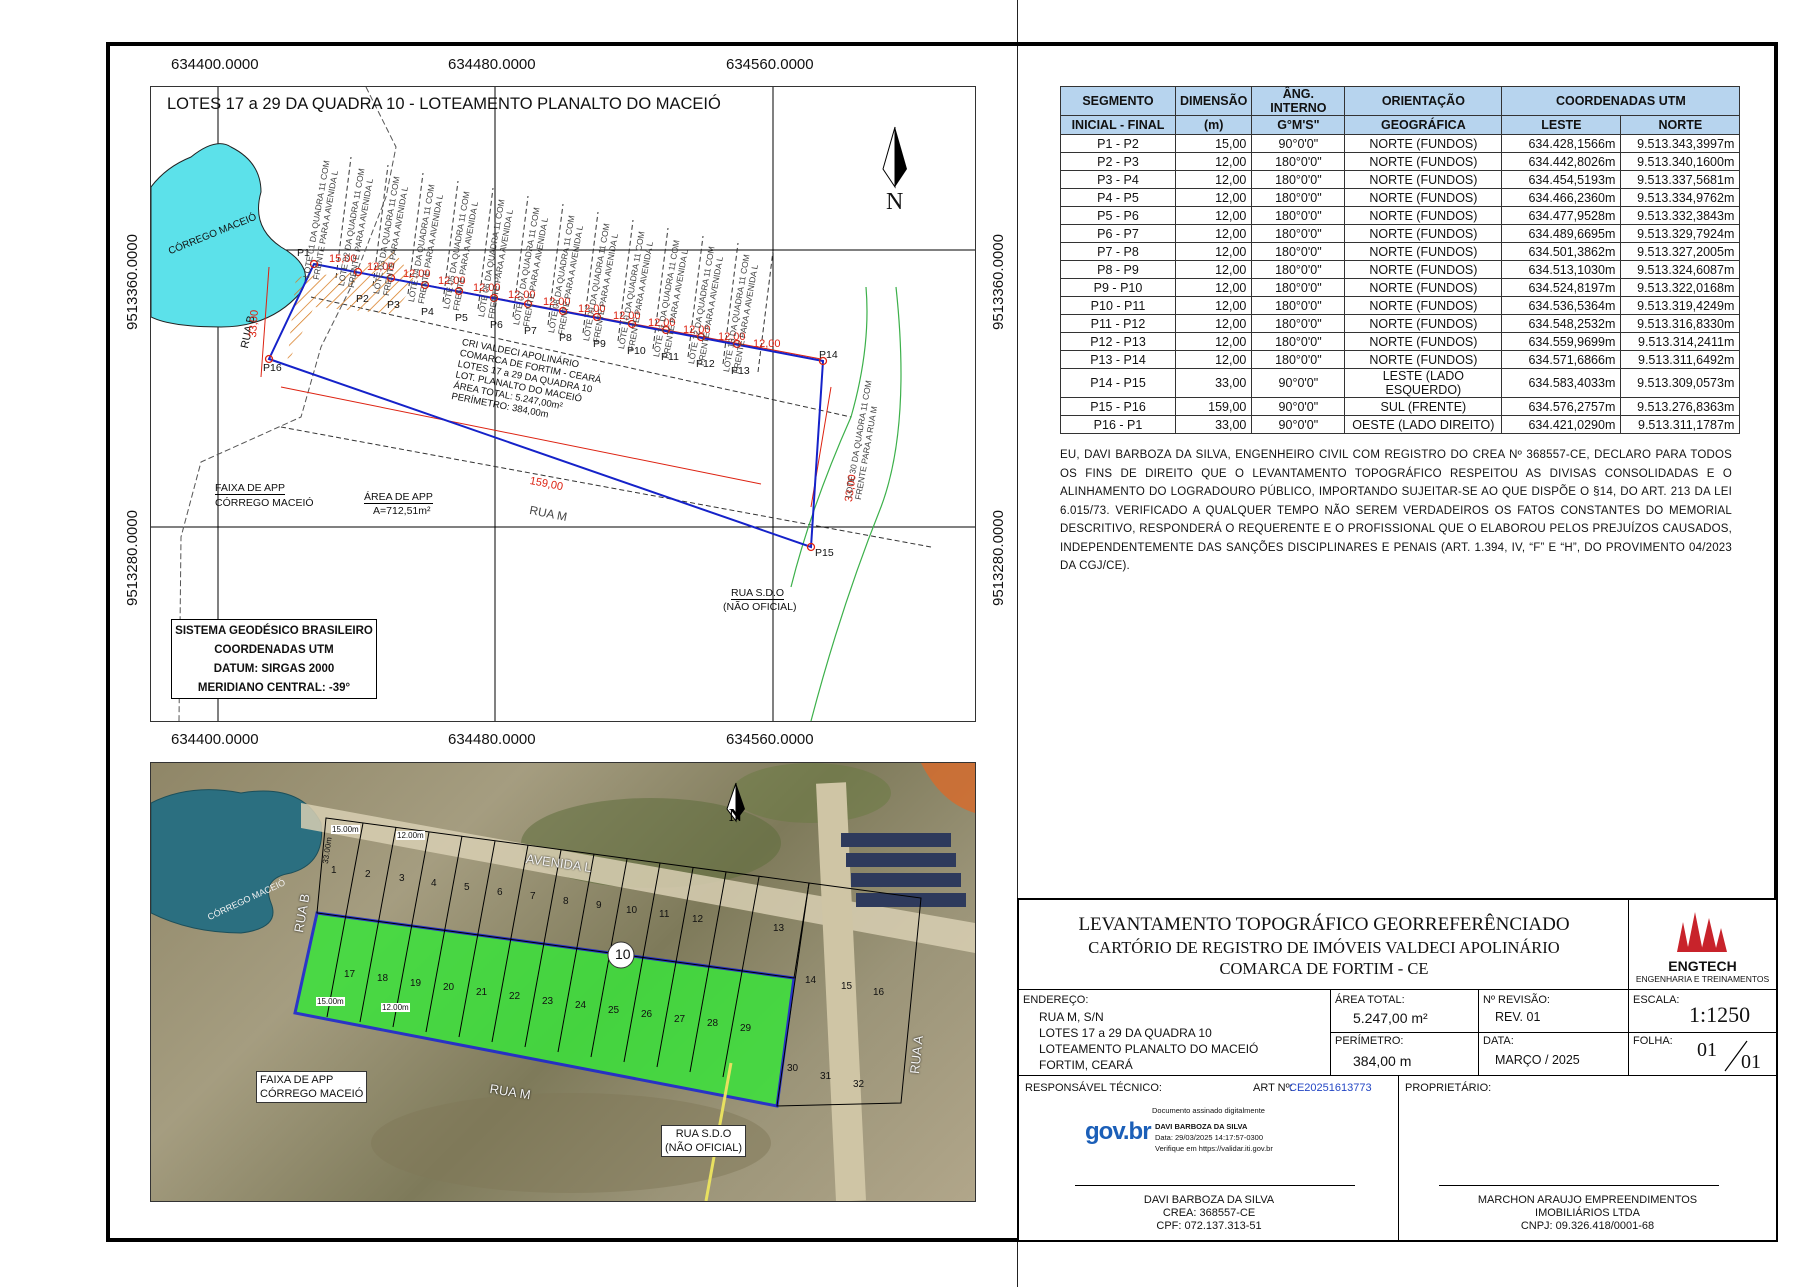  What do you see at coordinates (368, 874) in the screenshot?
I see `lot-number: 2` at bounding box center [368, 874].